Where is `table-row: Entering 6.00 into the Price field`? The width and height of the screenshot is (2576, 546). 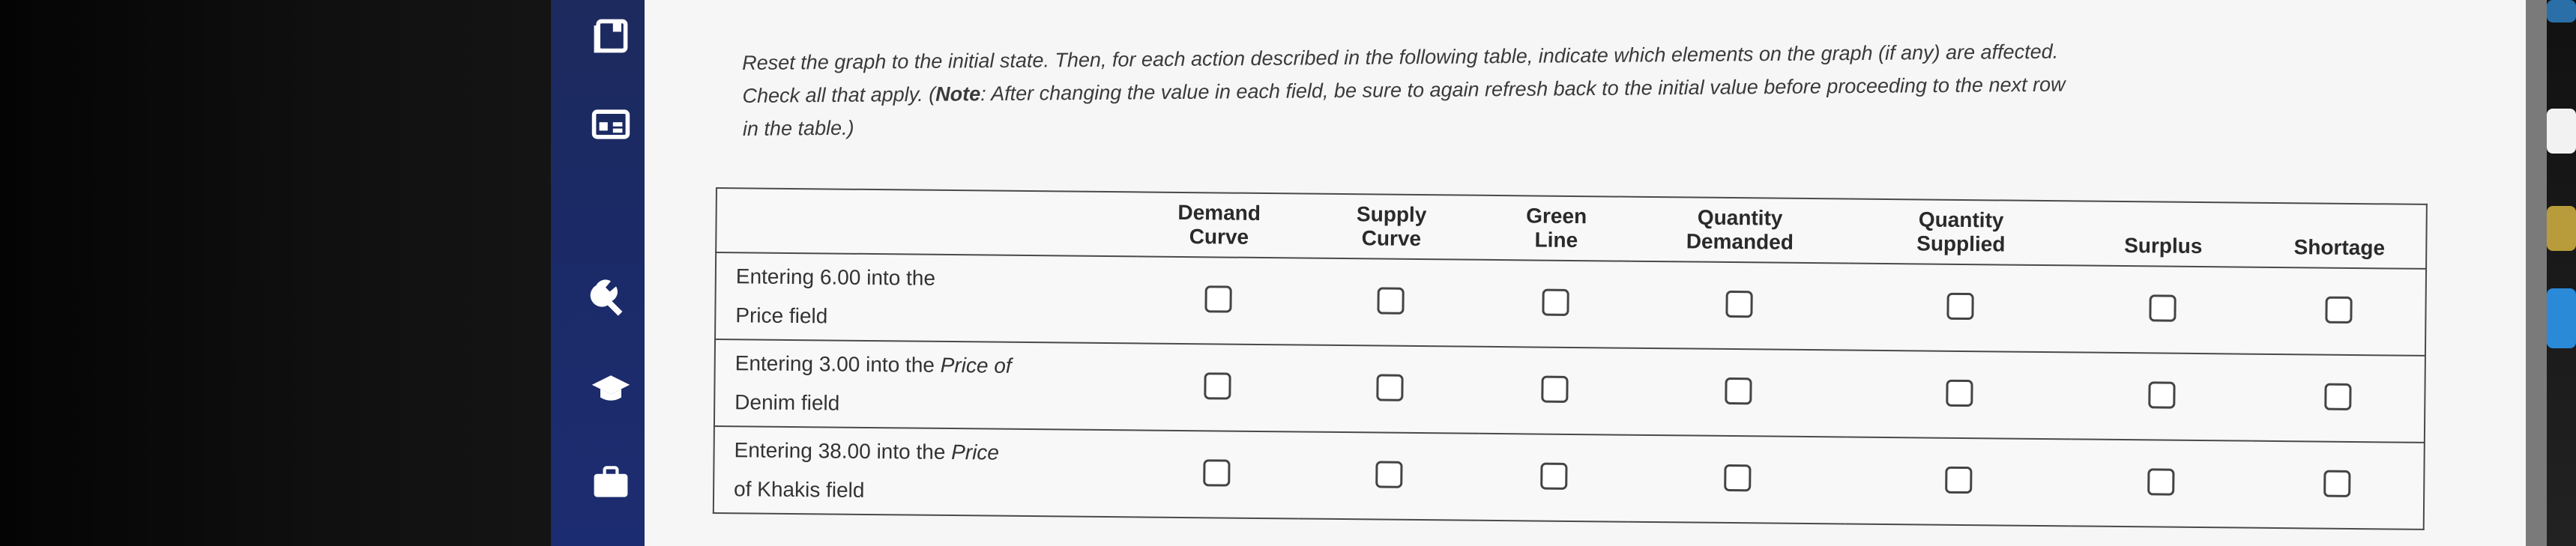 table-row: Entering 6.00 into the Price field is located at coordinates (1571, 304).